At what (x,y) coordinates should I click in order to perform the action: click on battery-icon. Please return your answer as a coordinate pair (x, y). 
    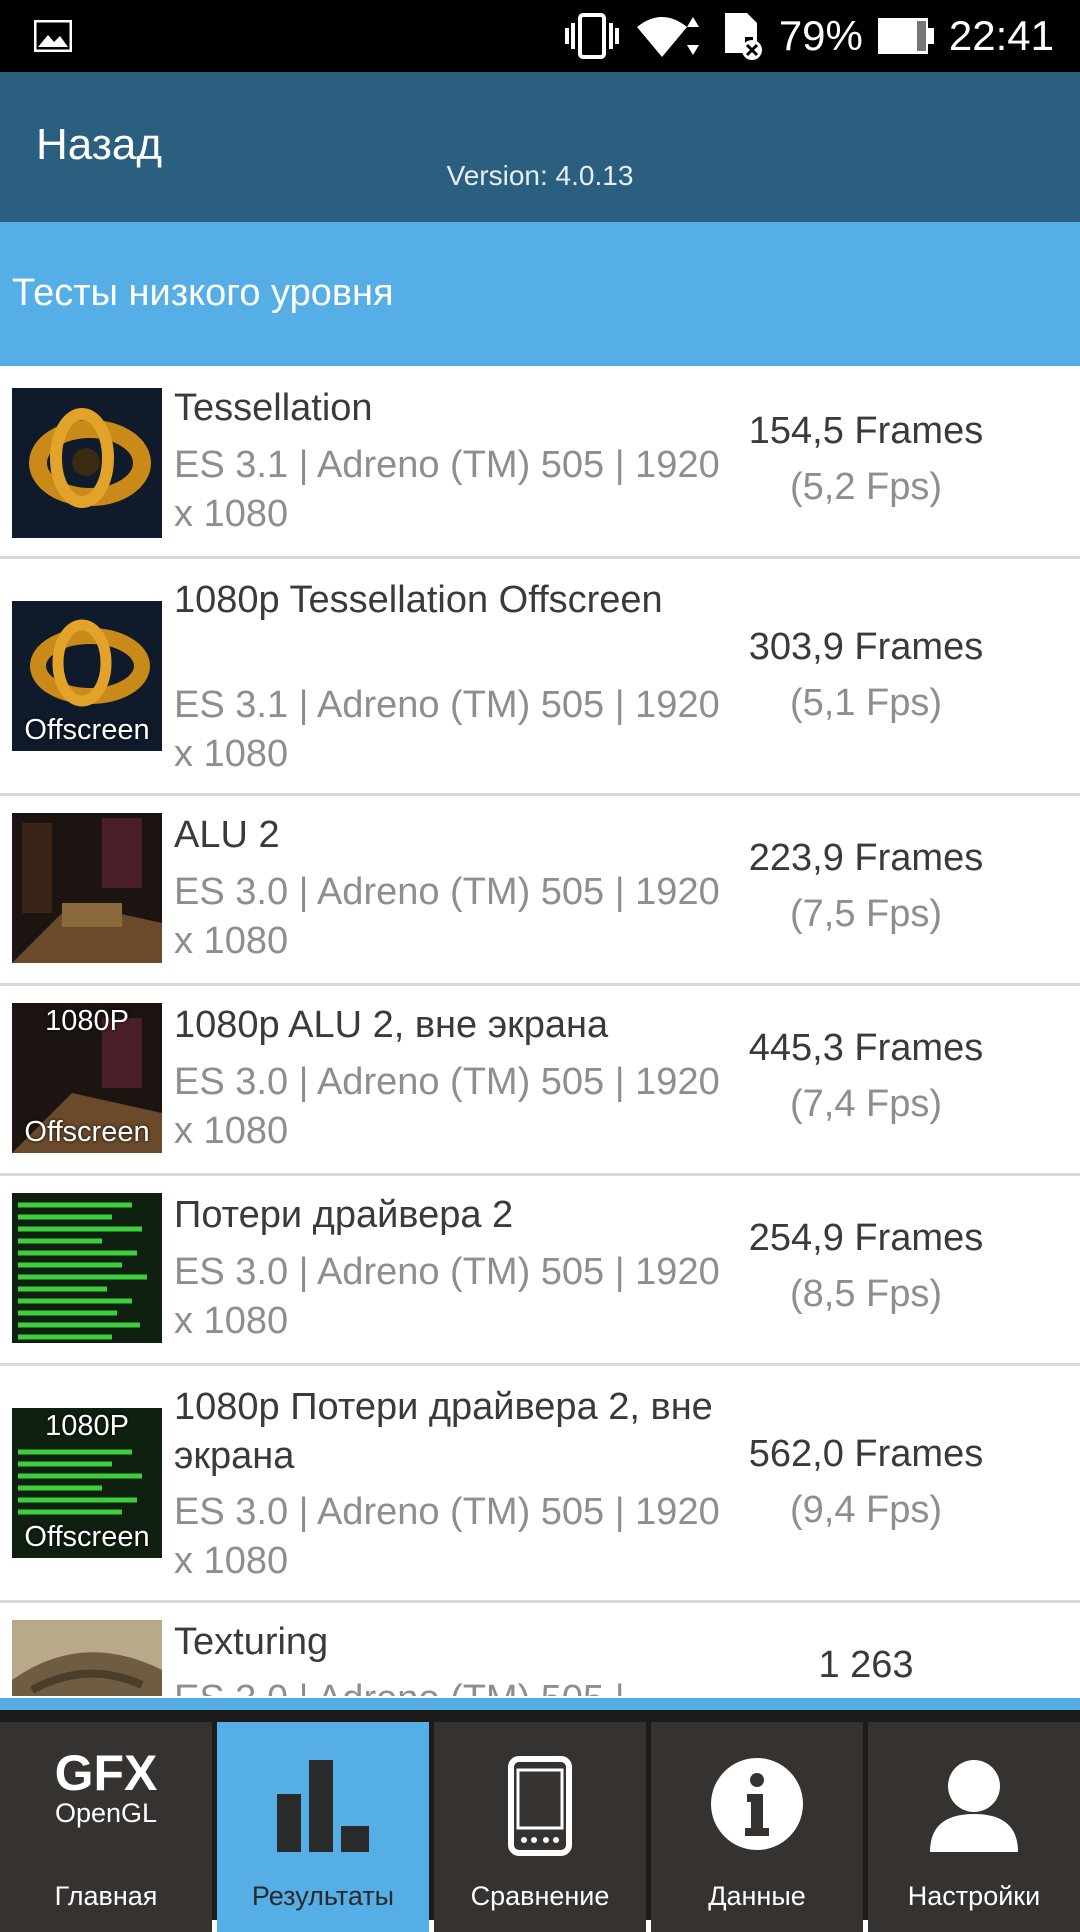
    Looking at the image, I should click on (905, 36).